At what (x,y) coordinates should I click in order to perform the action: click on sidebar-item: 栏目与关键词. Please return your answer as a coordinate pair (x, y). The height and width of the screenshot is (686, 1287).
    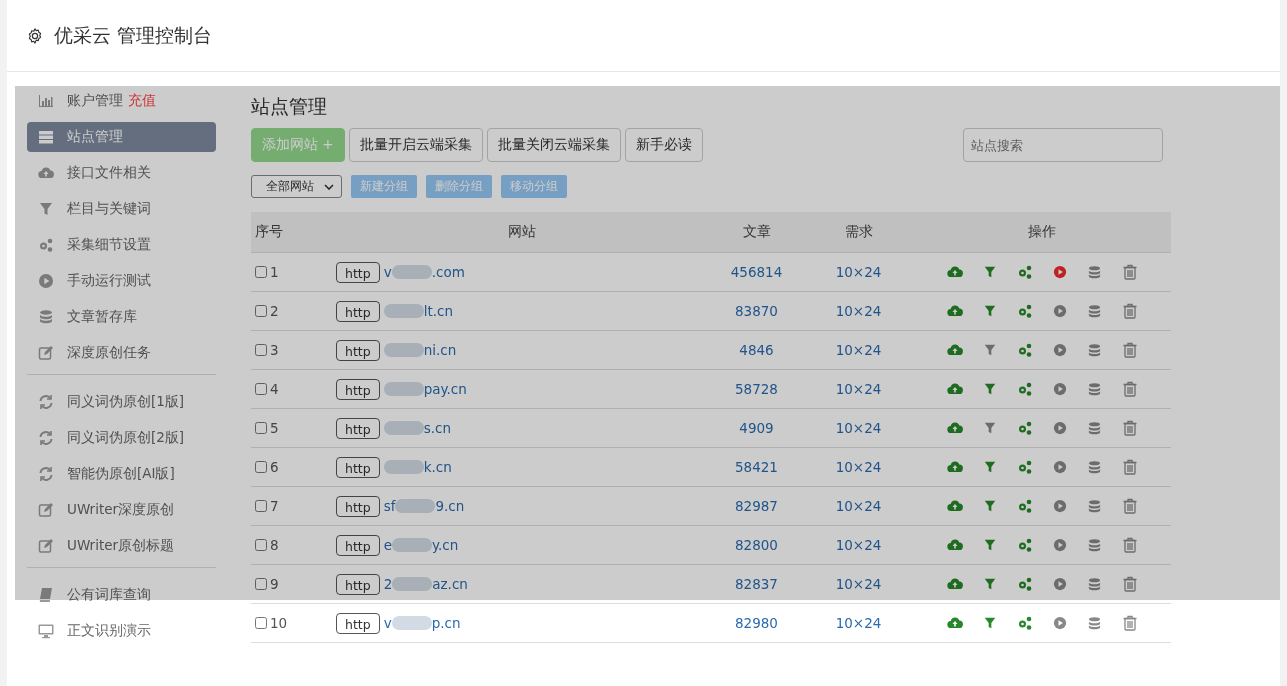
    Looking at the image, I should click on (121, 209).